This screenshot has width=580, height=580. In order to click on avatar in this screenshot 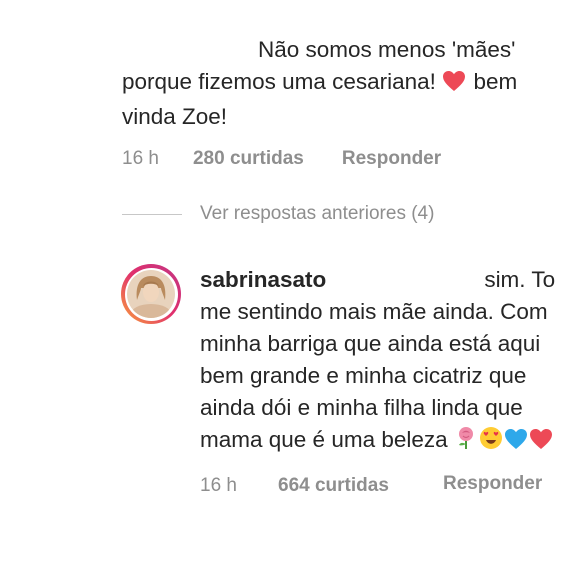, I will do `click(151, 294)`.